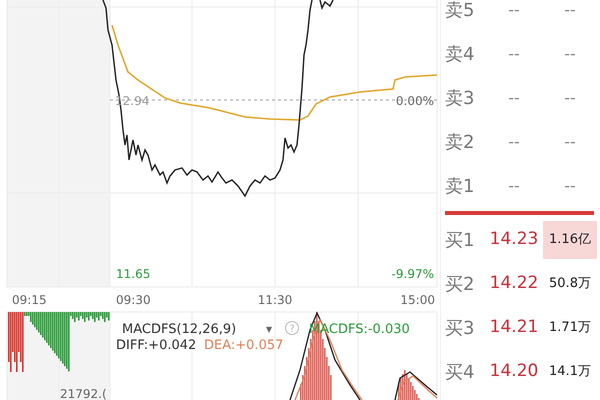 The height and width of the screenshot is (400, 600). I want to click on diff-value: DIFF:+0.042, so click(156, 345).